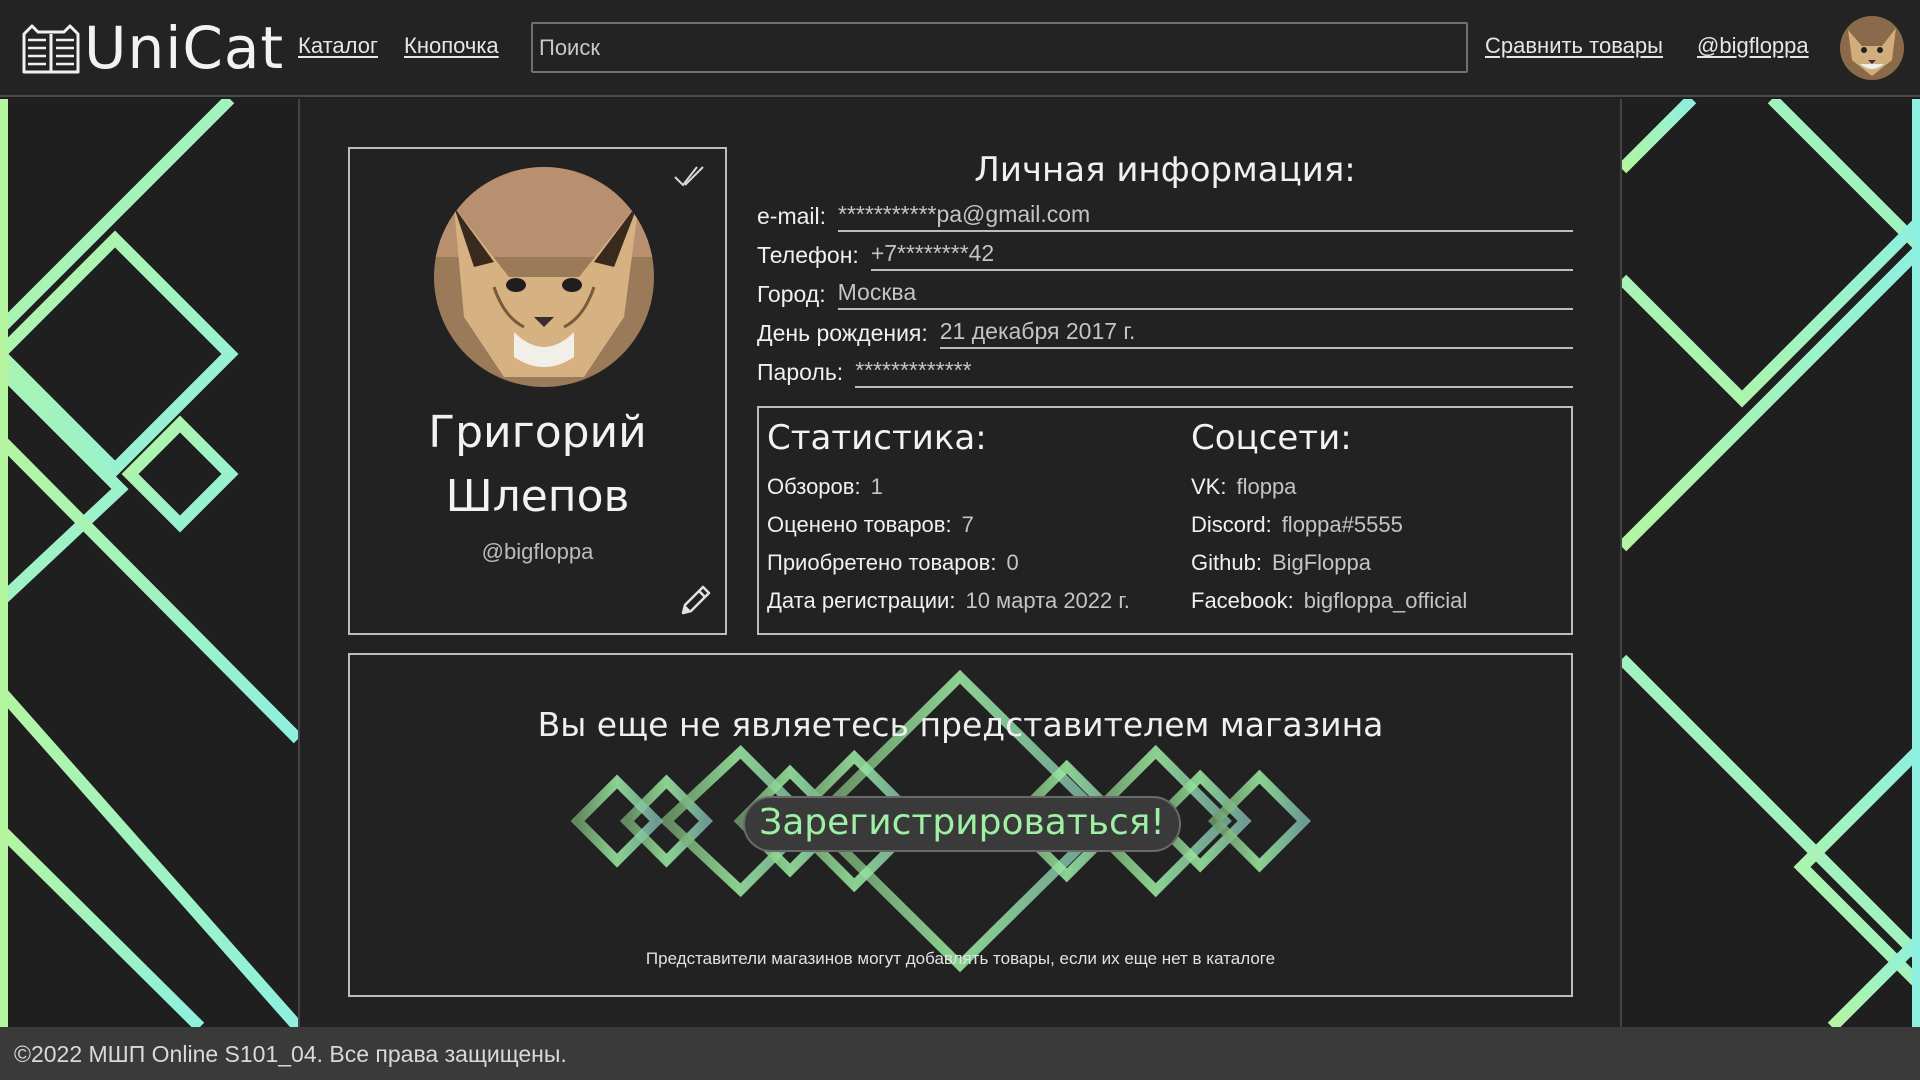 Image resolution: width=1920 pixels, height=1080 pixels. What do you see at coordinates (870, 524) in the screenshot?
I see `stat-row-rated: Оценено товаров: 7` at bounding box center [870, 524].